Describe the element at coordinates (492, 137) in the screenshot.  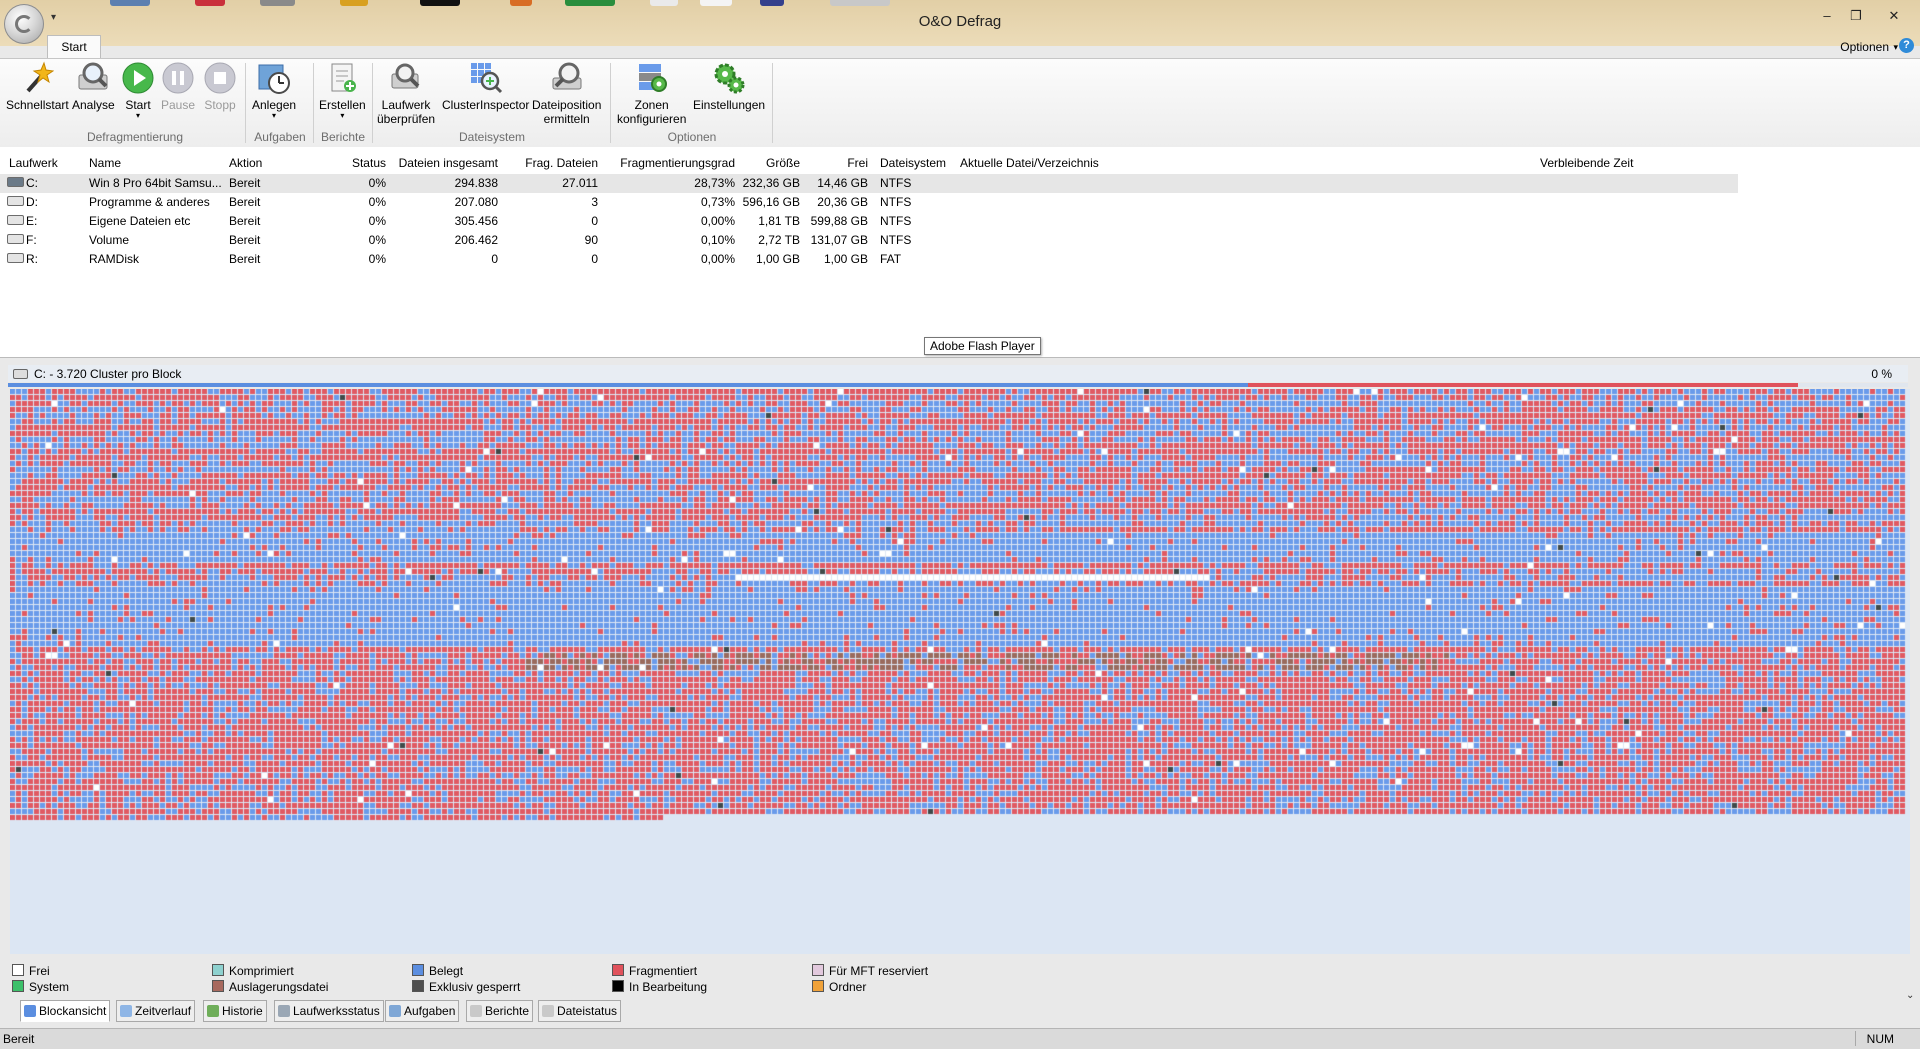
I see `group-label-dateisystem: Dateisystem` at that location.